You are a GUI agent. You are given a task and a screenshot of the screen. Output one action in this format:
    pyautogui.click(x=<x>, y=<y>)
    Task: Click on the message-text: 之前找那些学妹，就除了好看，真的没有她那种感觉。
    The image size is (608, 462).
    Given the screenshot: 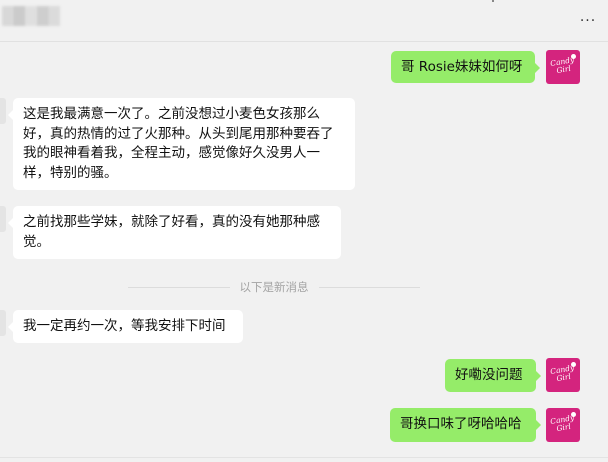 What is the action you would take?
    pyautogui.click(x=171, y=232)
    